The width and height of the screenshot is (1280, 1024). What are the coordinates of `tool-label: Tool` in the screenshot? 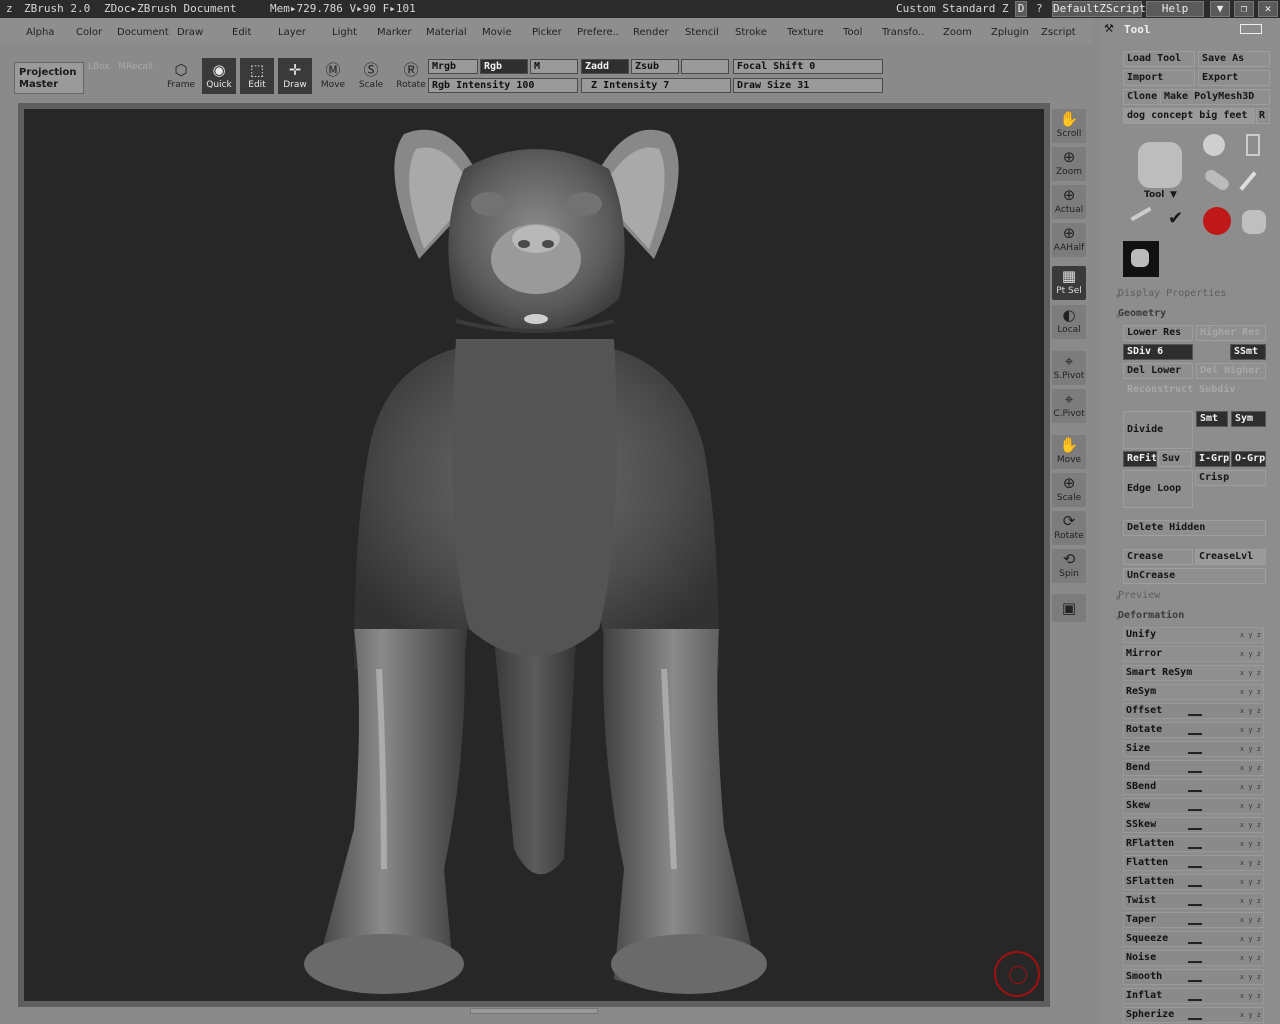 It's located at (1154, 195).